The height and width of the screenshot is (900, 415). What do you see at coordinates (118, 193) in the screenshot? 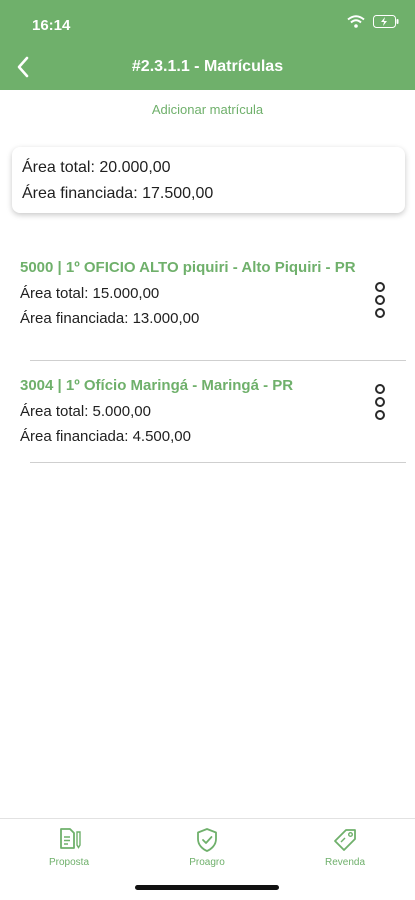
I see `summary-financed-area: Área financiada: 17.500,00` at bounding box center [118, 193].